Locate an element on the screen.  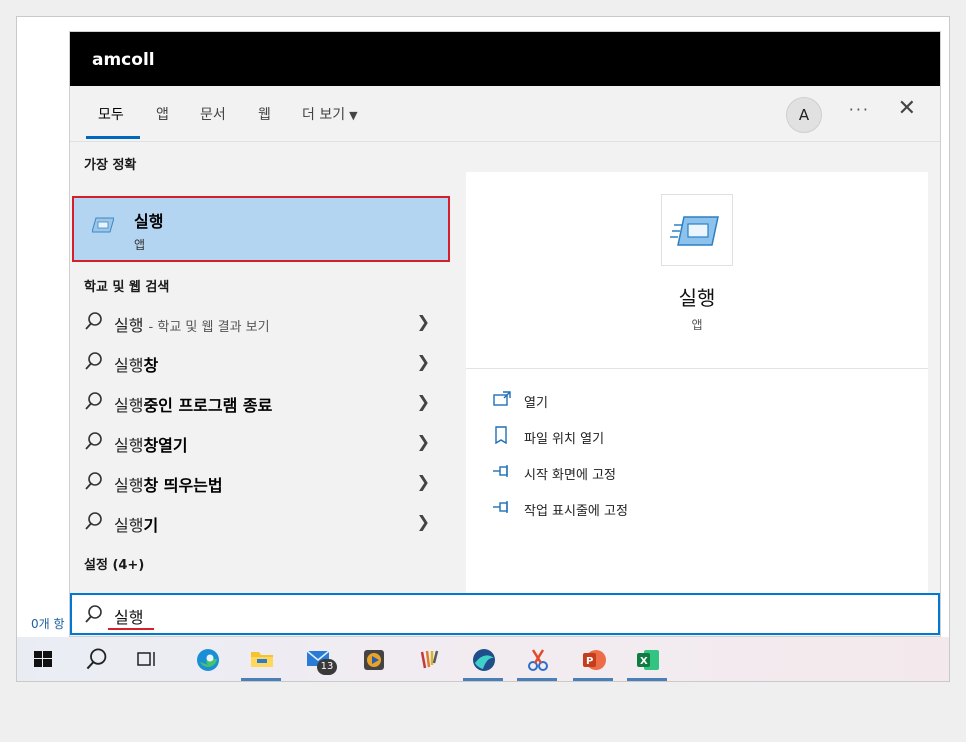
web-result-label: 실행창 띄우는법 is located at coordinates (168, 485).